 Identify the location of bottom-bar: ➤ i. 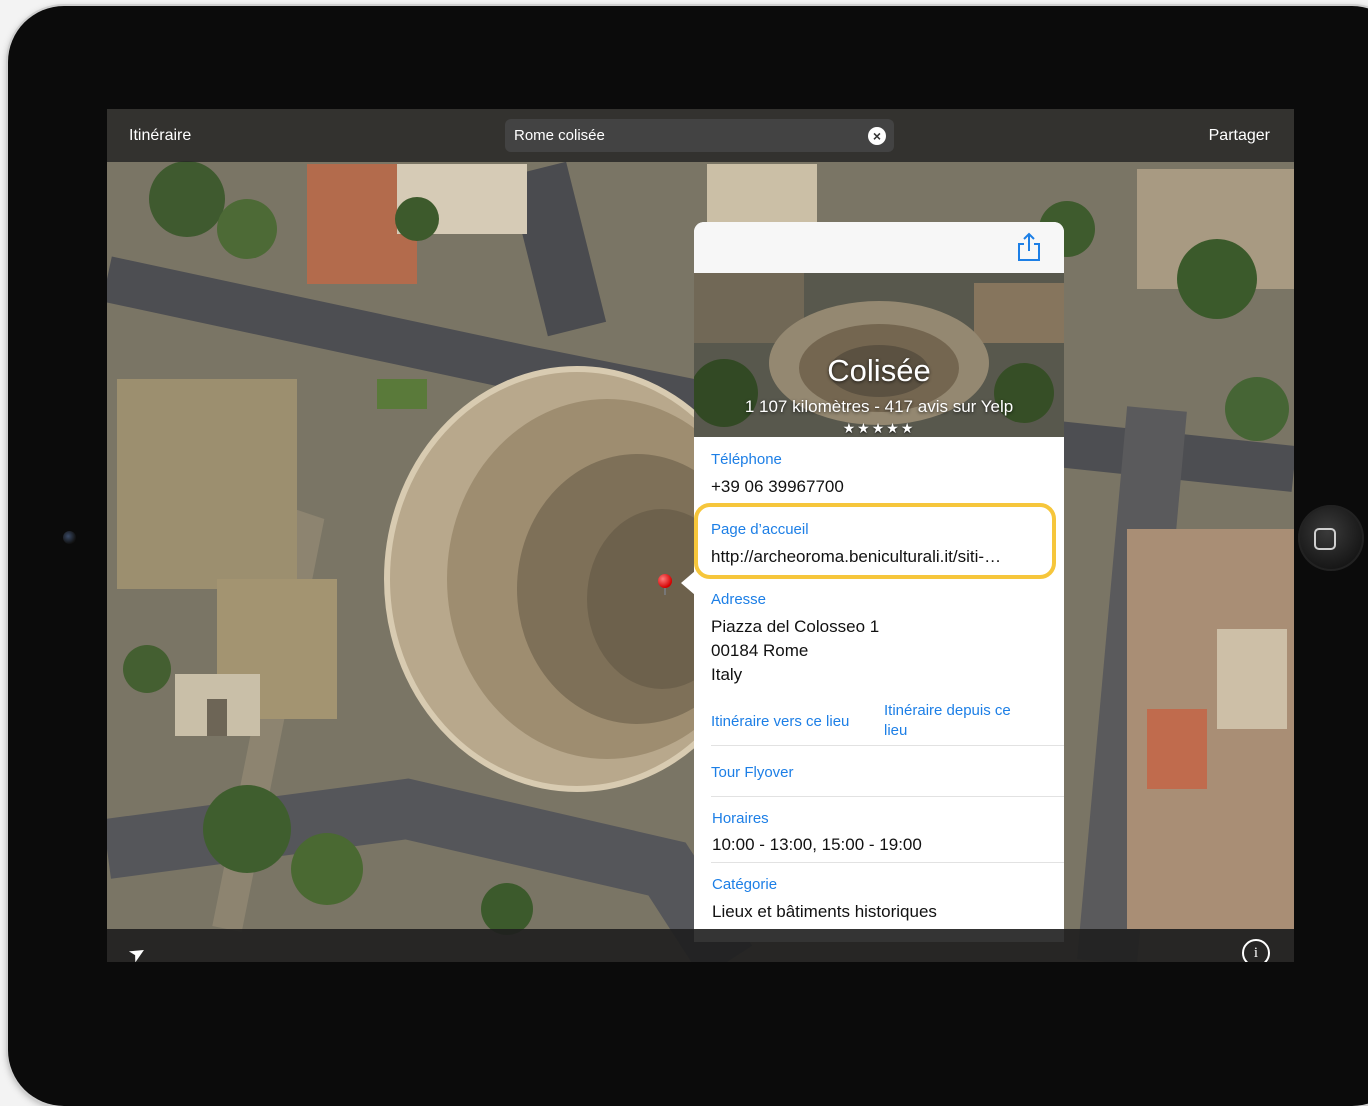
(700, 945).